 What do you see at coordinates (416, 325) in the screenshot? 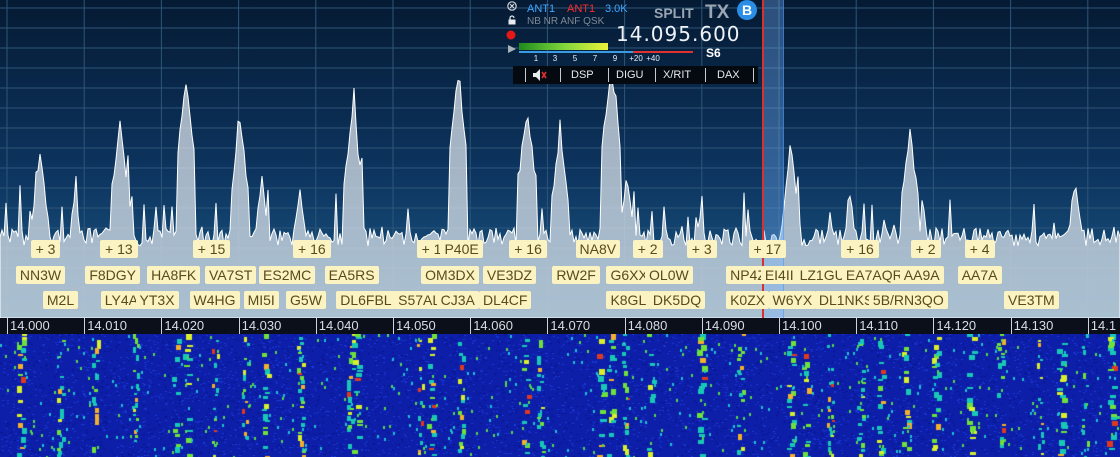
I see `axis-tick-label: 14.050` at bounding box center [416, 325].